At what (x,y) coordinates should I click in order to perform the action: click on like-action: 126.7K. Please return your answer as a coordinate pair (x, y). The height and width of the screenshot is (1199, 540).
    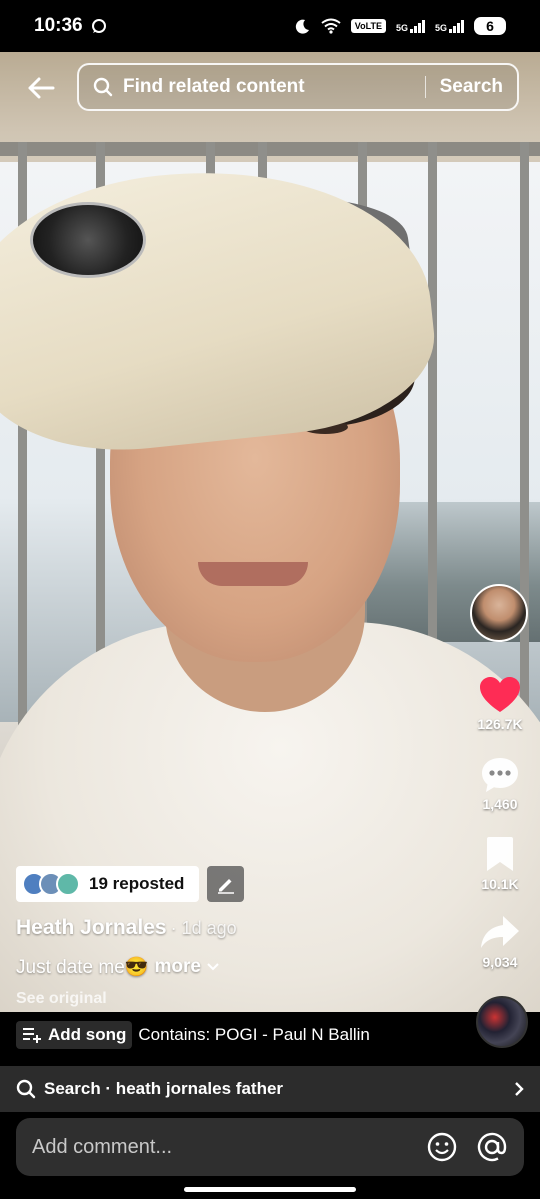
    Looking at the image, I should click on (500, 704).